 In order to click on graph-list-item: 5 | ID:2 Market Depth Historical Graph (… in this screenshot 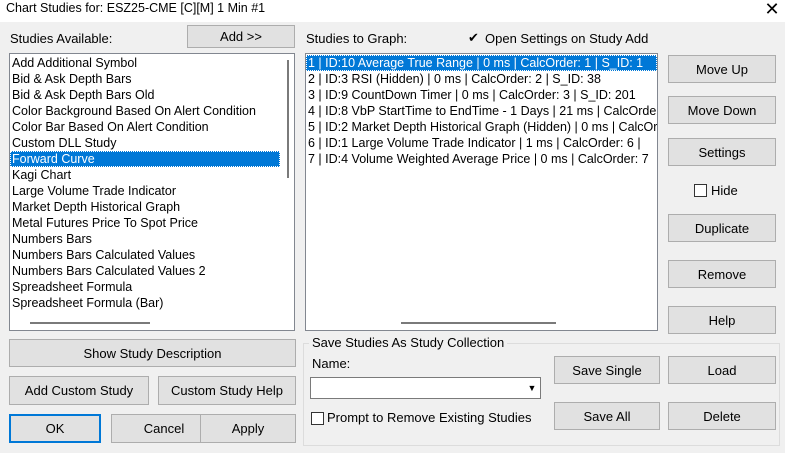, I will do `click(481, 127)`.